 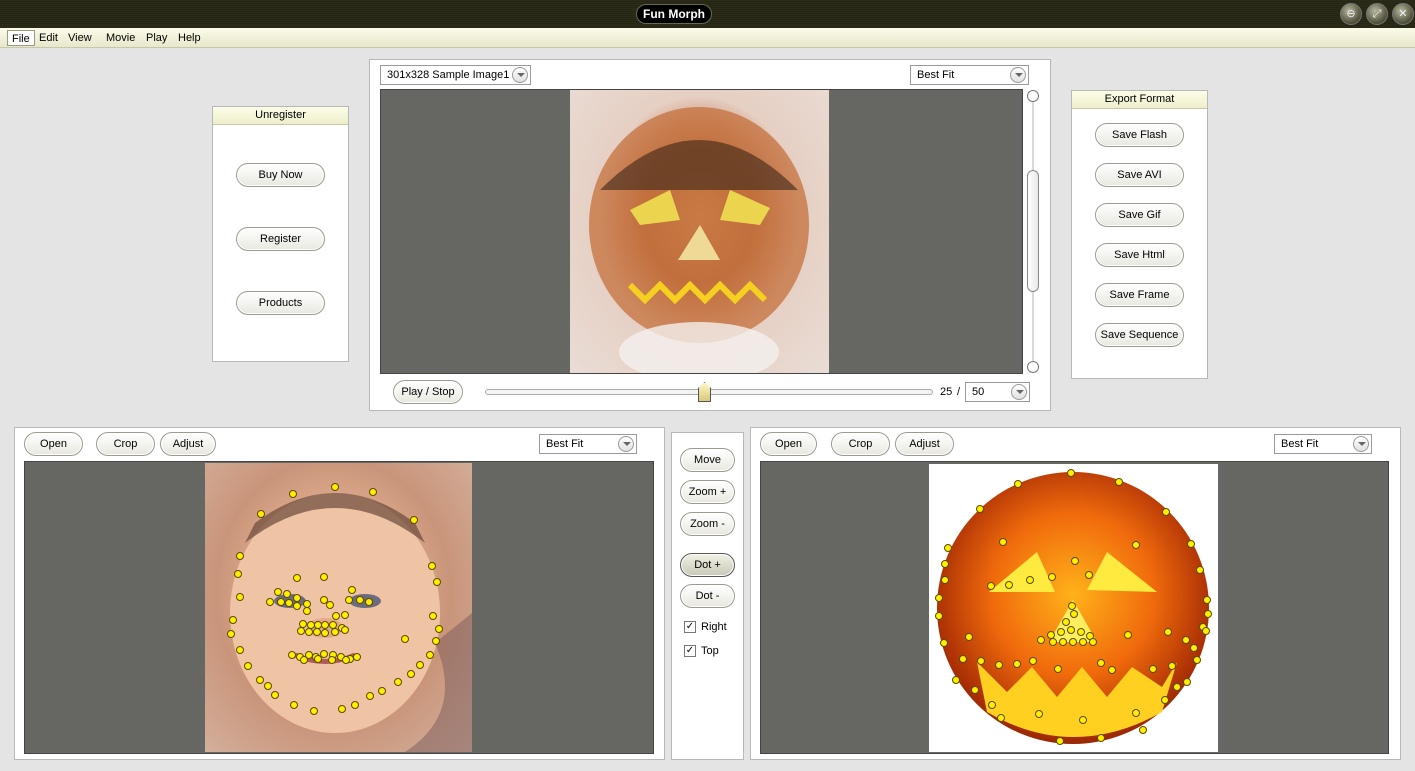 What do you see at coordinates (1033, 231) in the screenshot?
I see `preview-vertical-scrollbar` at bounding box center [1033, 231].